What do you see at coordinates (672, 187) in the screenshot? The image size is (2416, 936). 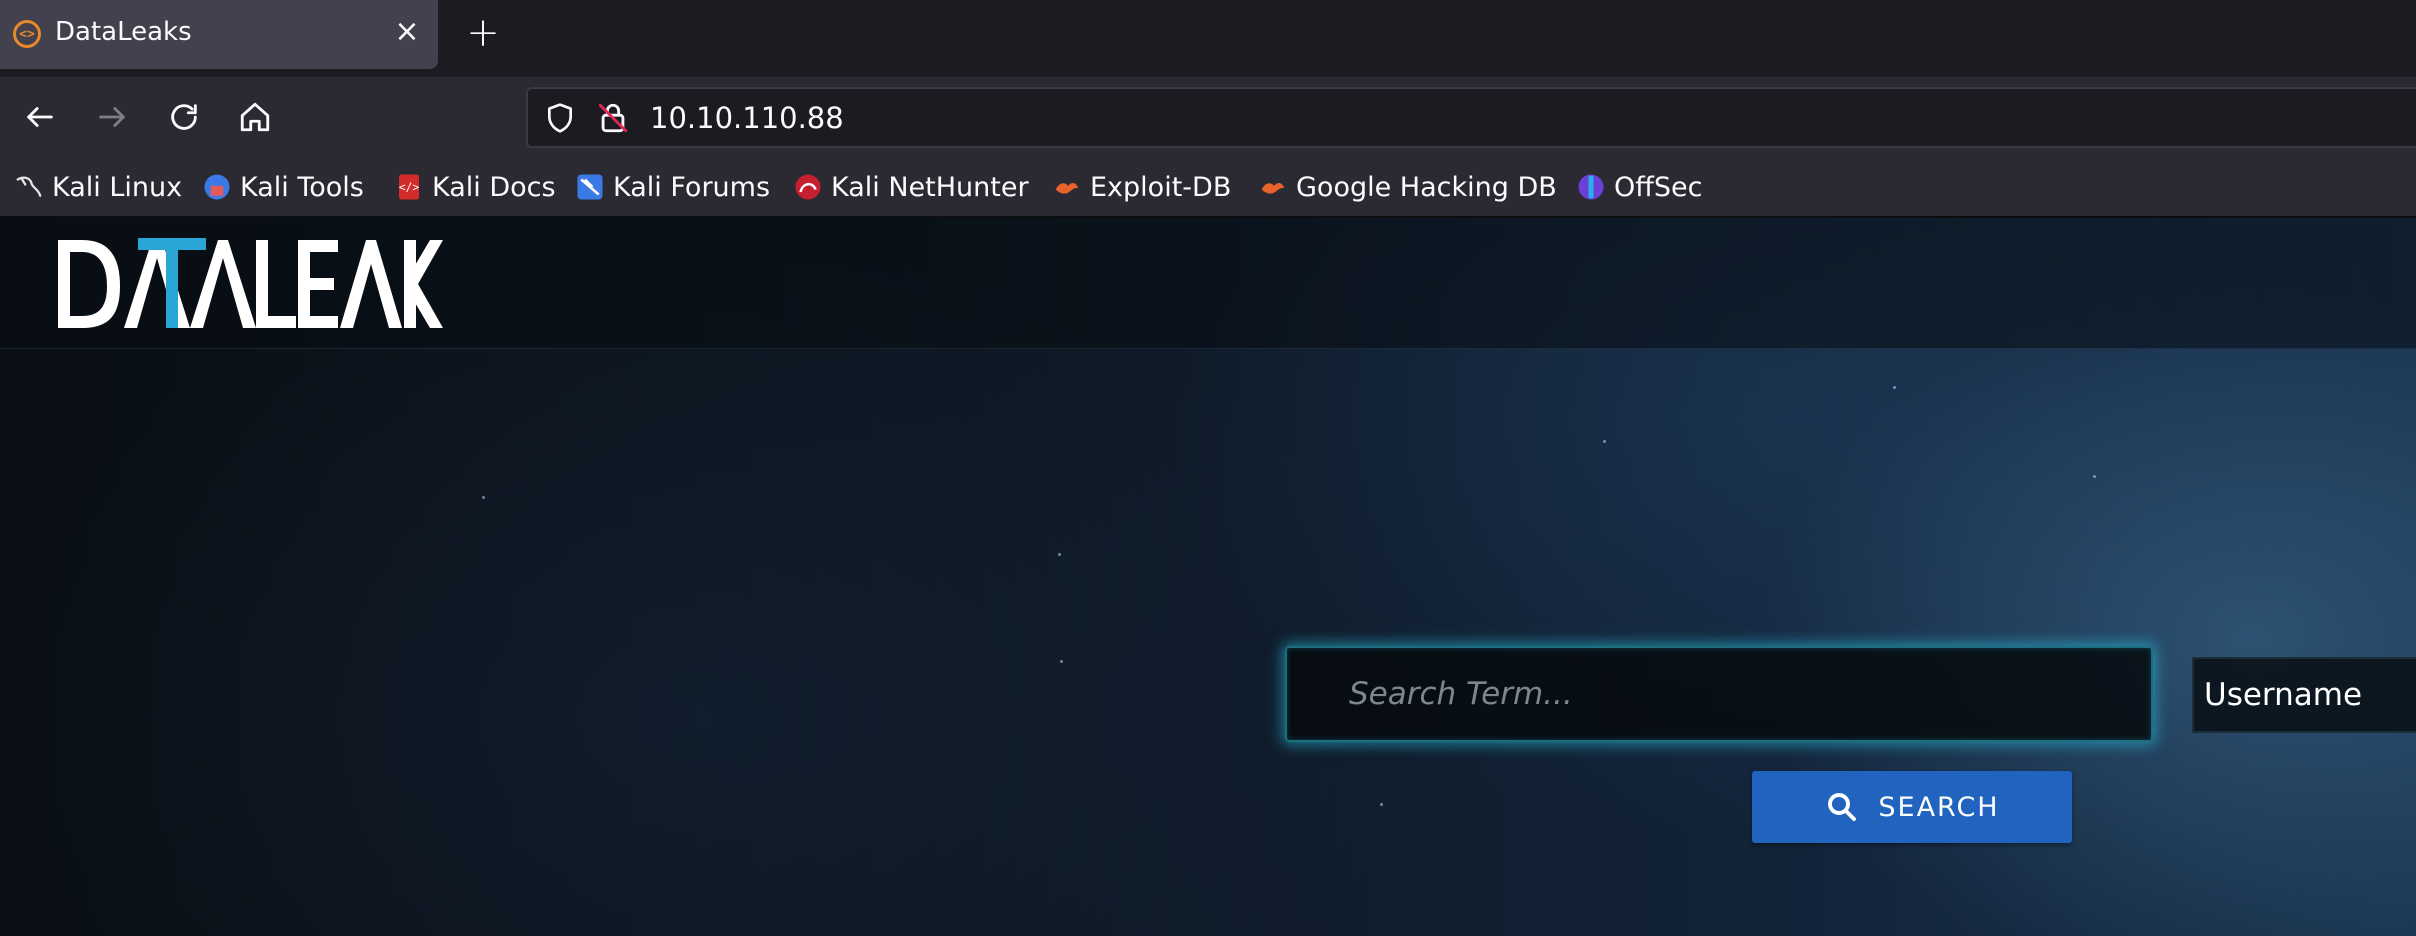 I see `bookmark-kali-forums: Kali Forums` at bounding box center [672, 187].